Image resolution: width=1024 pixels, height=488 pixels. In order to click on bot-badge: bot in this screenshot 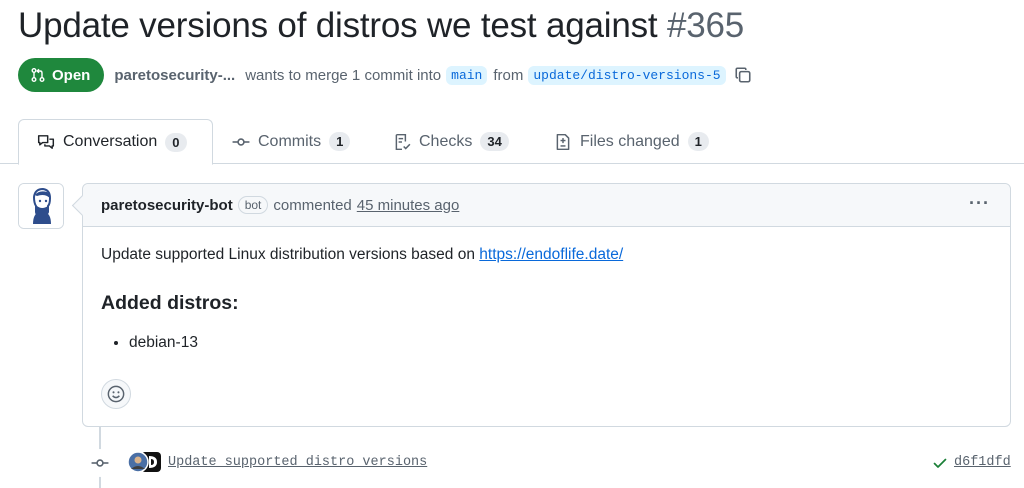, I will do `click(253, 205)`.